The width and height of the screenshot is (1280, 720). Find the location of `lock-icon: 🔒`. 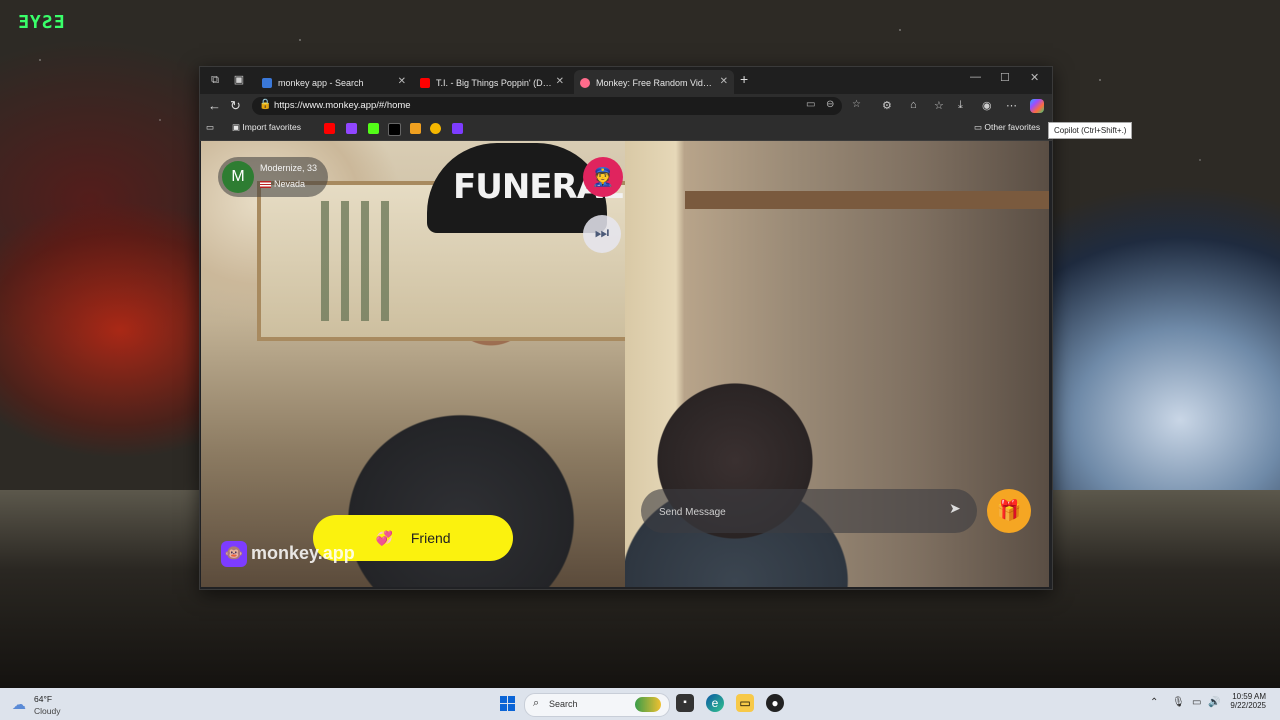

lock-icon: 🔒 is located at coordinates (265, 104).